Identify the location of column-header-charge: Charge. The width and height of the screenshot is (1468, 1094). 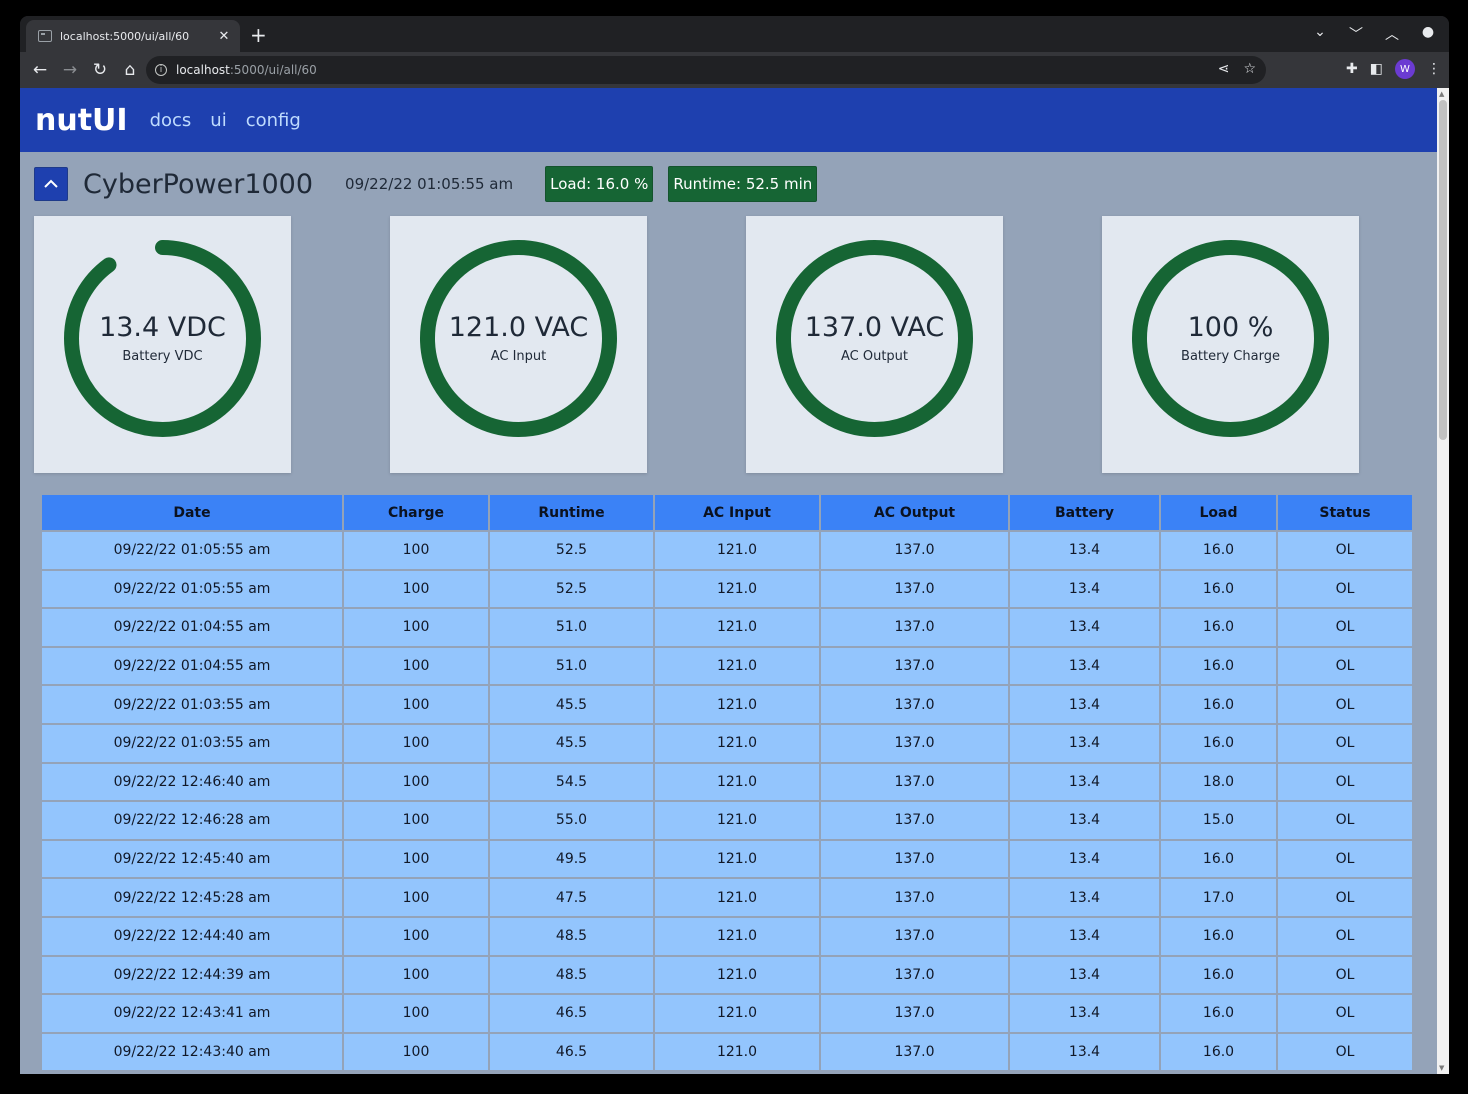
(416, 512).